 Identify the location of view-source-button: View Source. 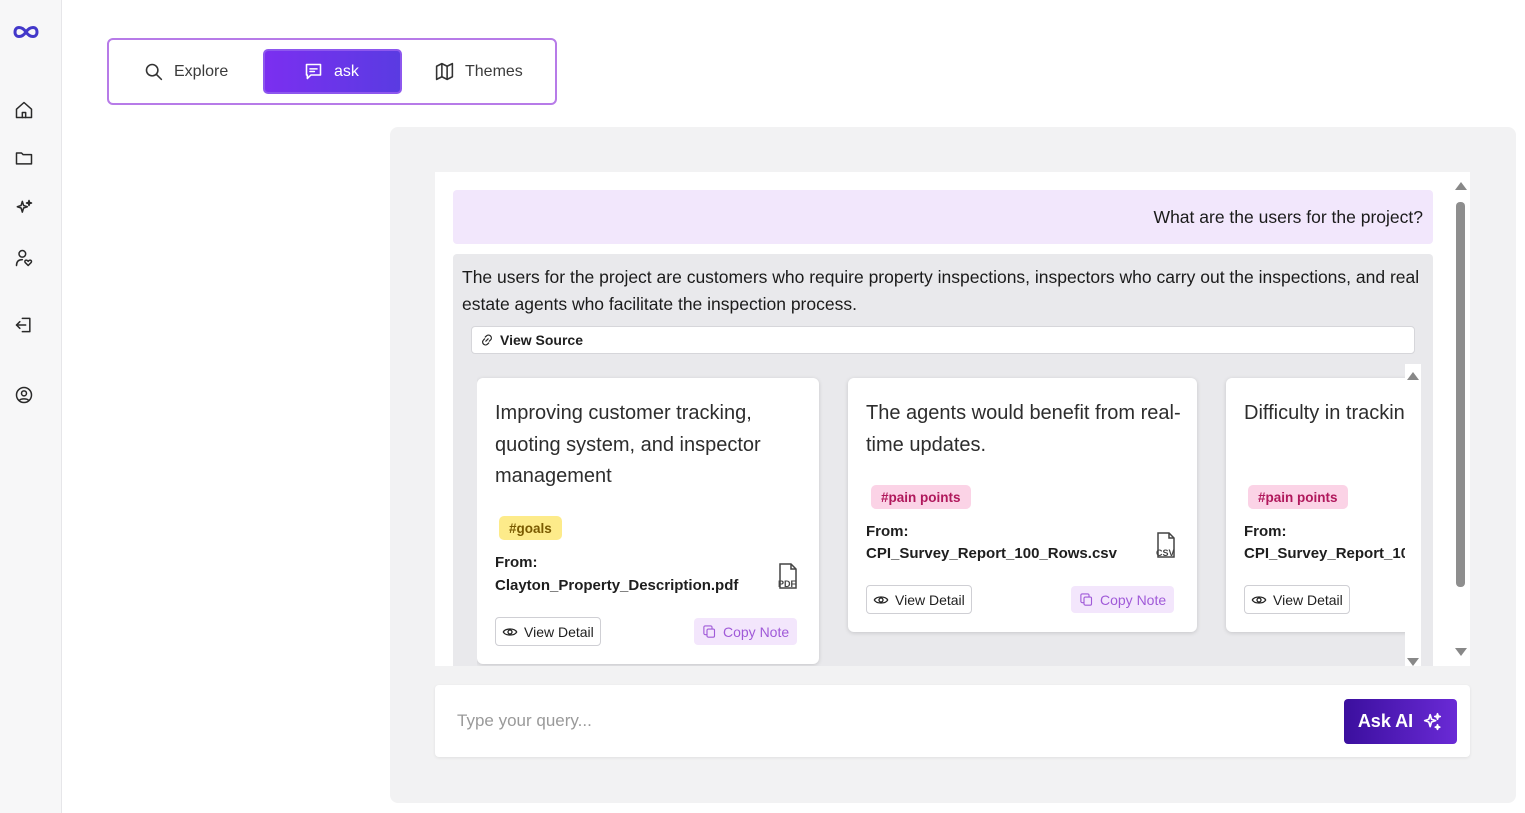
(943, 340).